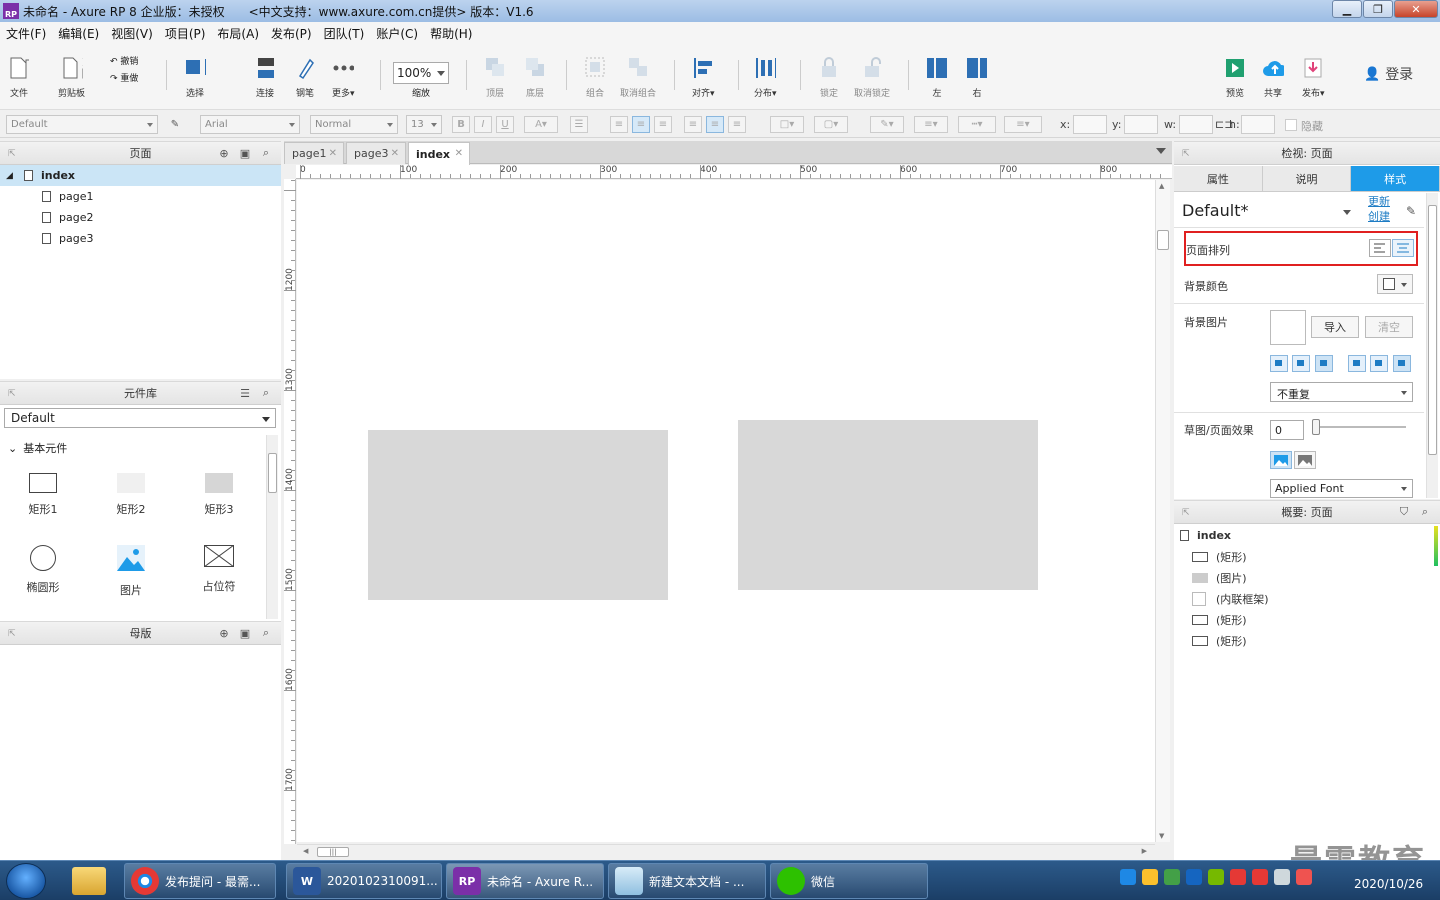 This screenshot has height=900, width=1440. Describe the element at coordinates (1388, 74) in the screenshot. I see `login-button: 👤 登录` at that location.